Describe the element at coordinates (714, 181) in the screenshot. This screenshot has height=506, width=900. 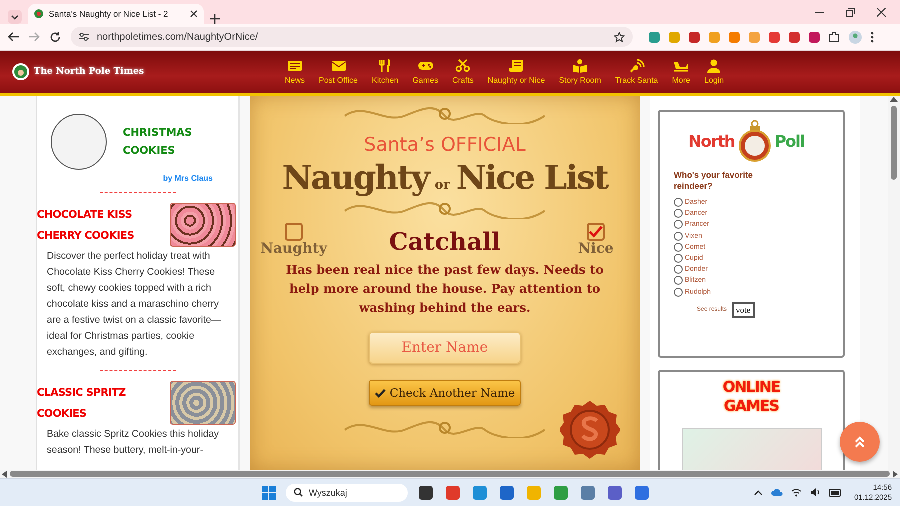
I see `poll-question: Who's your favorite reindeer?` at that location.